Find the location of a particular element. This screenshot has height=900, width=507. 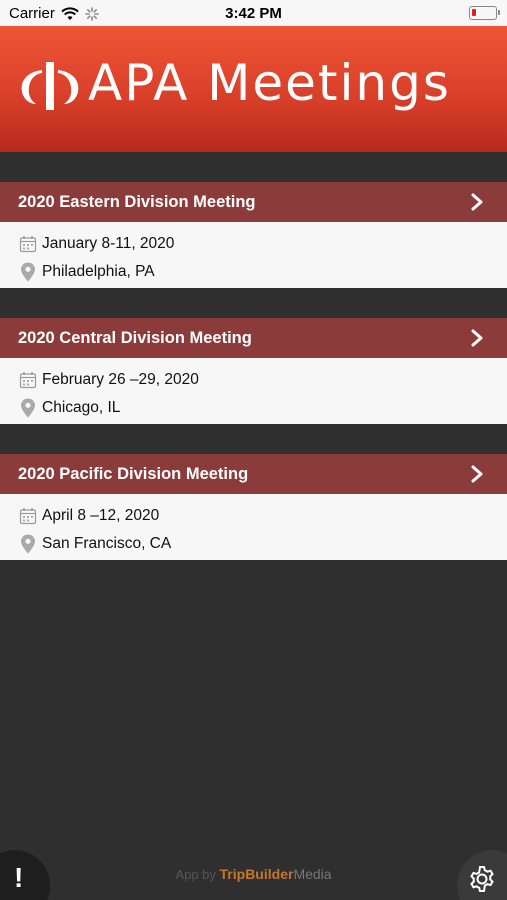

status-bar: Carrier 3:42 PM is located at coordinates (253, 13).